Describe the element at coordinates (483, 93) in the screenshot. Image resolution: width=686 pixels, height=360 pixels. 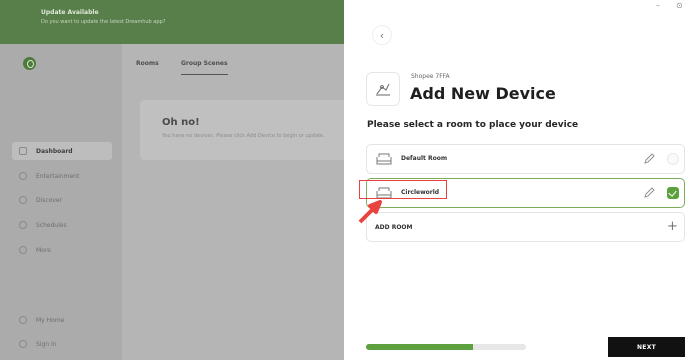
I see `page-title: Add New Device` at that location.